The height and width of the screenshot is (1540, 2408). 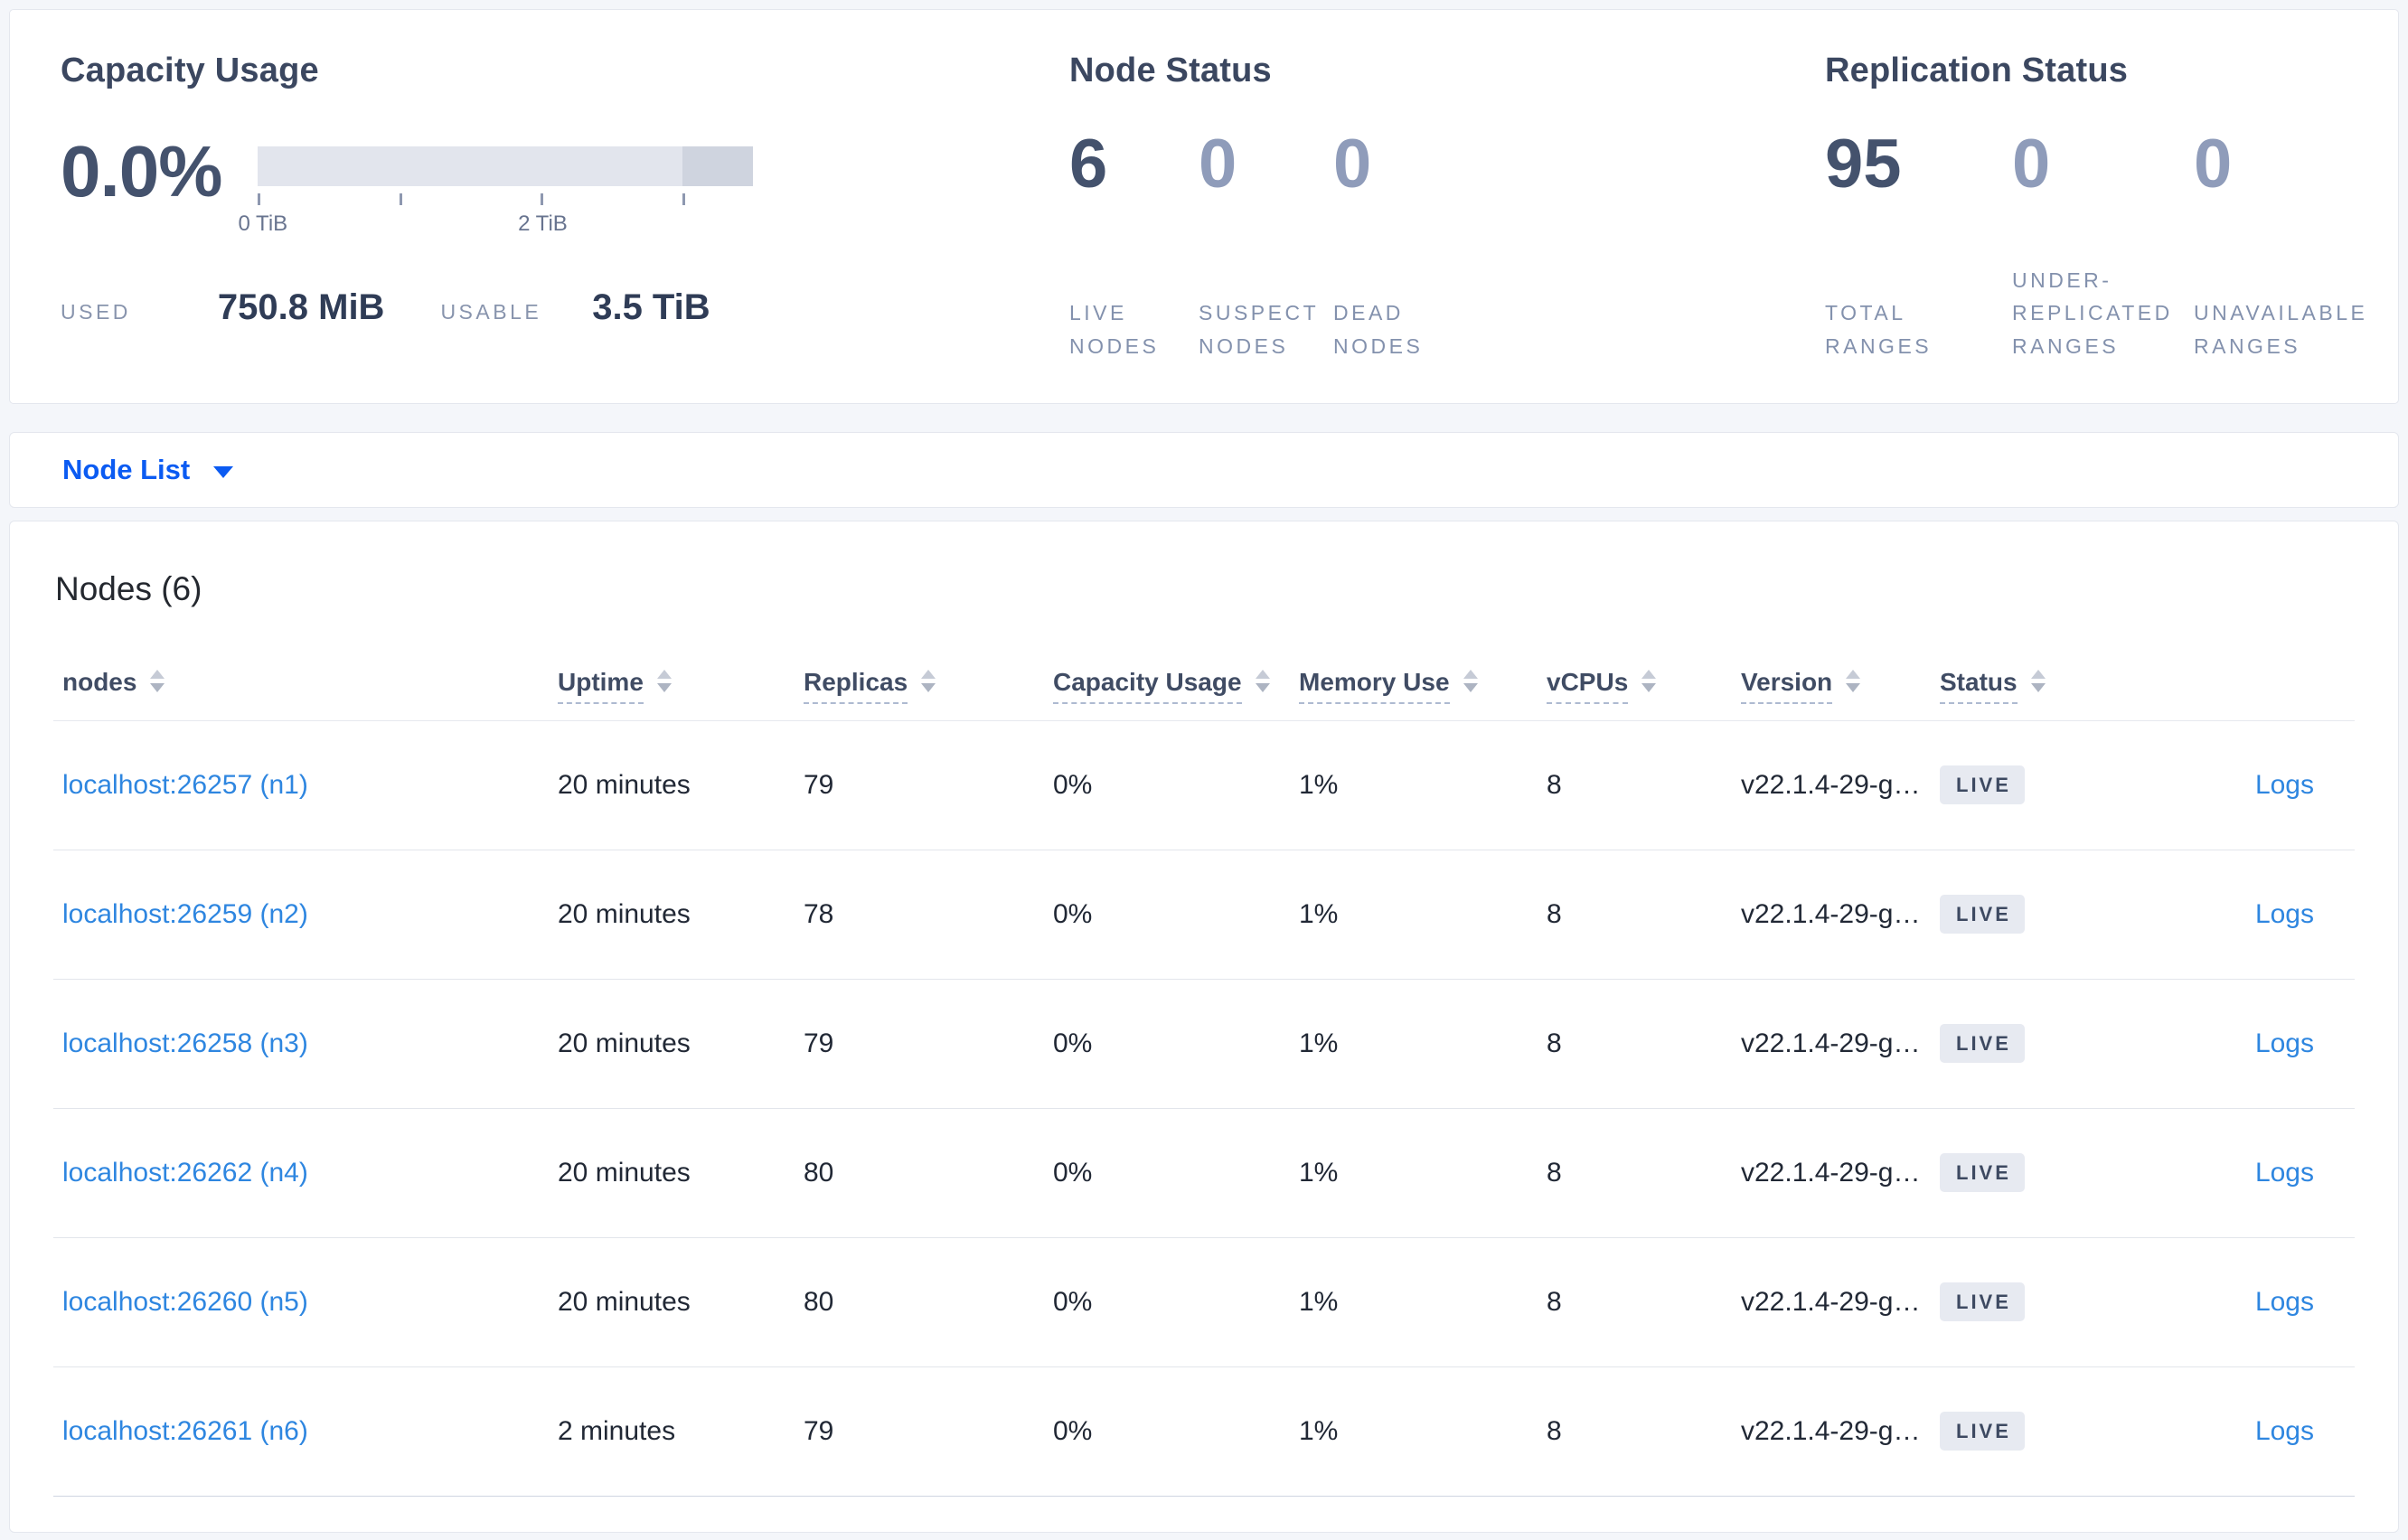 What do you see at coordinates (2240, 685) in the screenshot?
I see `column-header-logs` at bounding box center [2240, 685].